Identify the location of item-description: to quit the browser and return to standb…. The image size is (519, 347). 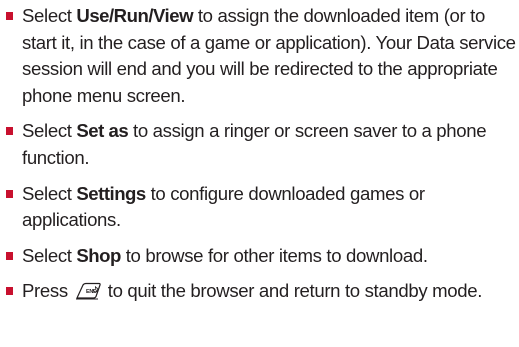
(295, 291).